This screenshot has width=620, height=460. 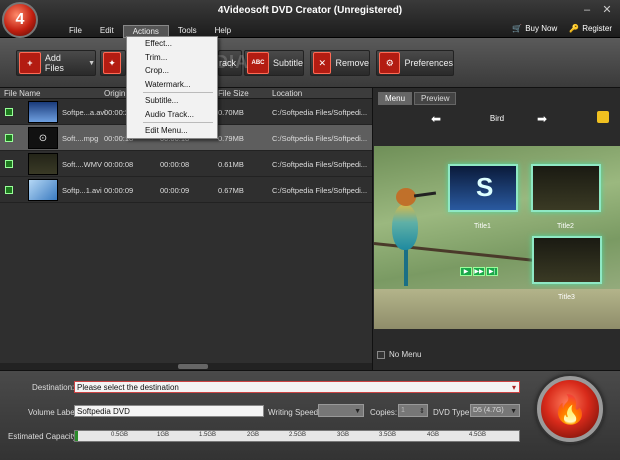 I want to click on file-name: Soft....mpg, so click(x=80, y=138).